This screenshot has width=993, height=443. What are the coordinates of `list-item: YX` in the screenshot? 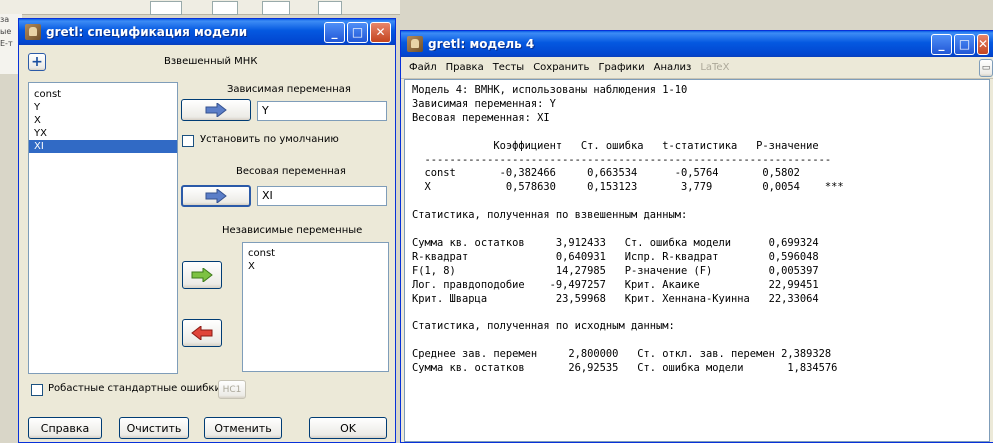 It's located at (103, 133).